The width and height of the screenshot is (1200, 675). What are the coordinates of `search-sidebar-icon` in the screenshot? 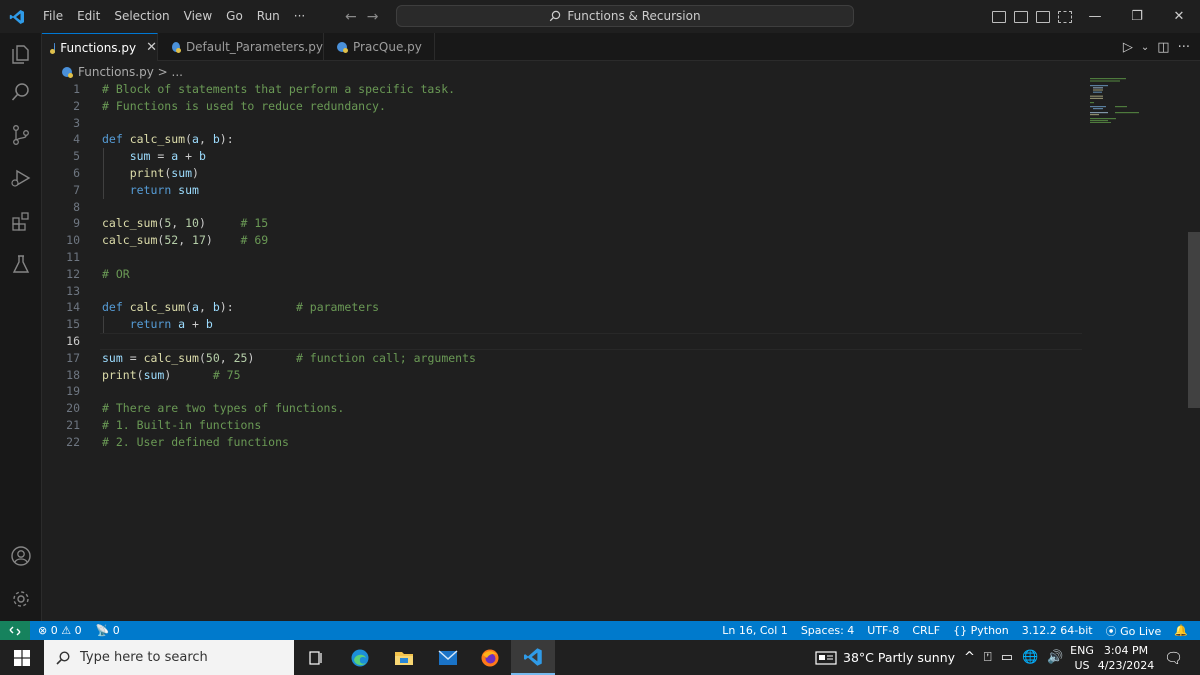 It's located at (21, 92).